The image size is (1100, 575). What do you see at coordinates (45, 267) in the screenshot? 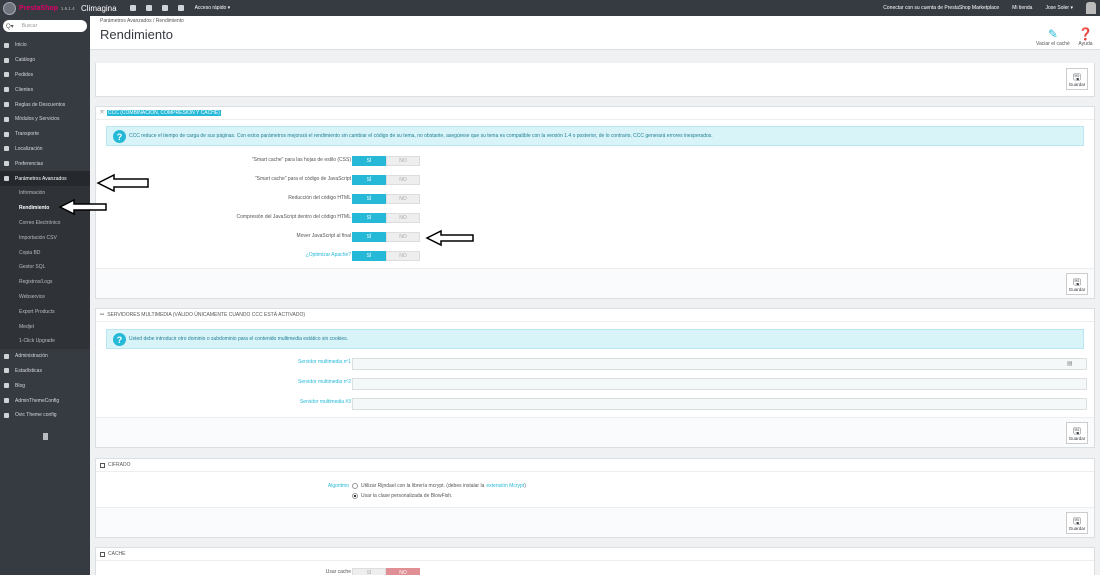
I see `sidebar-subitem-gestor-sql: Gestor SQL` at bounding box center [45, 267].